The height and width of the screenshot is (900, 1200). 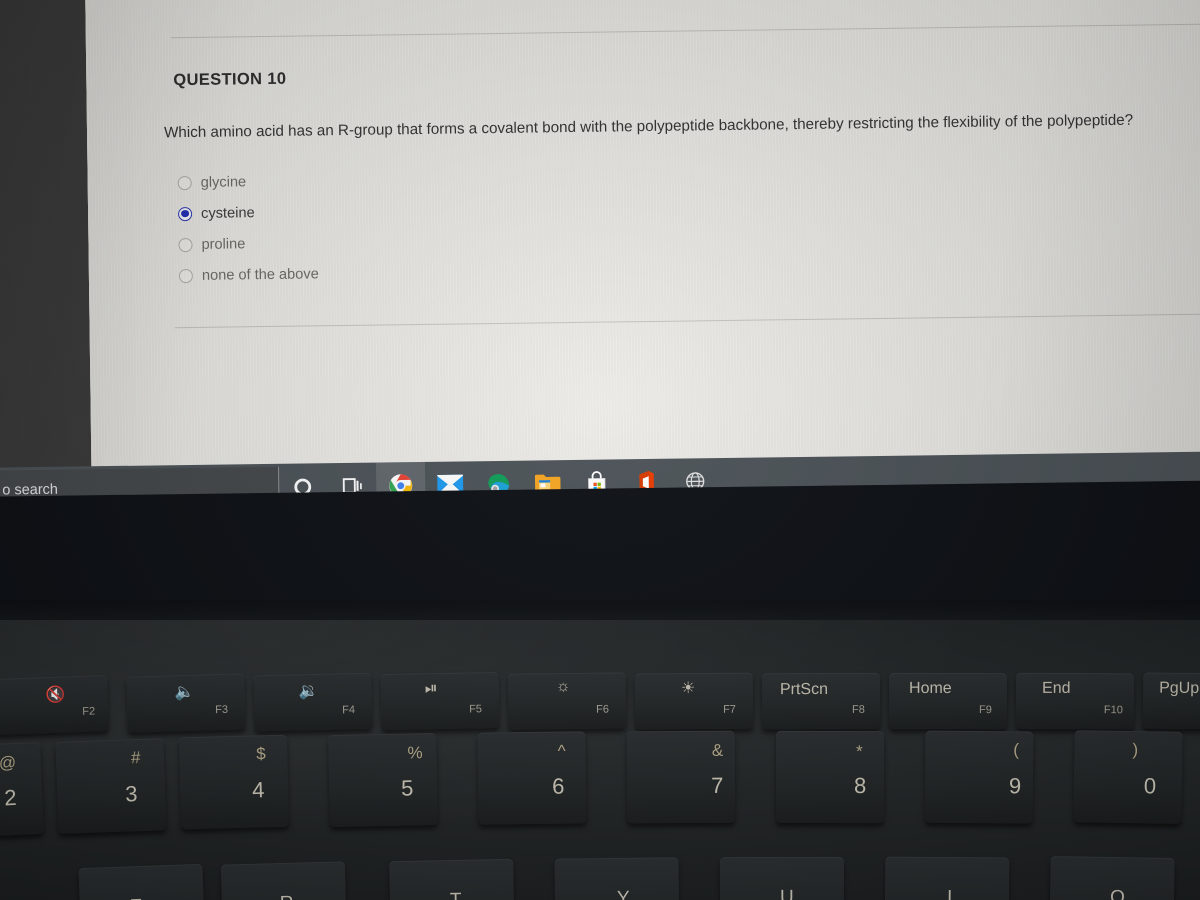 What do you see at coordinates (617, 878) in the screenshot?
I see `key-Y: Y` at bounding box center [617, 878].